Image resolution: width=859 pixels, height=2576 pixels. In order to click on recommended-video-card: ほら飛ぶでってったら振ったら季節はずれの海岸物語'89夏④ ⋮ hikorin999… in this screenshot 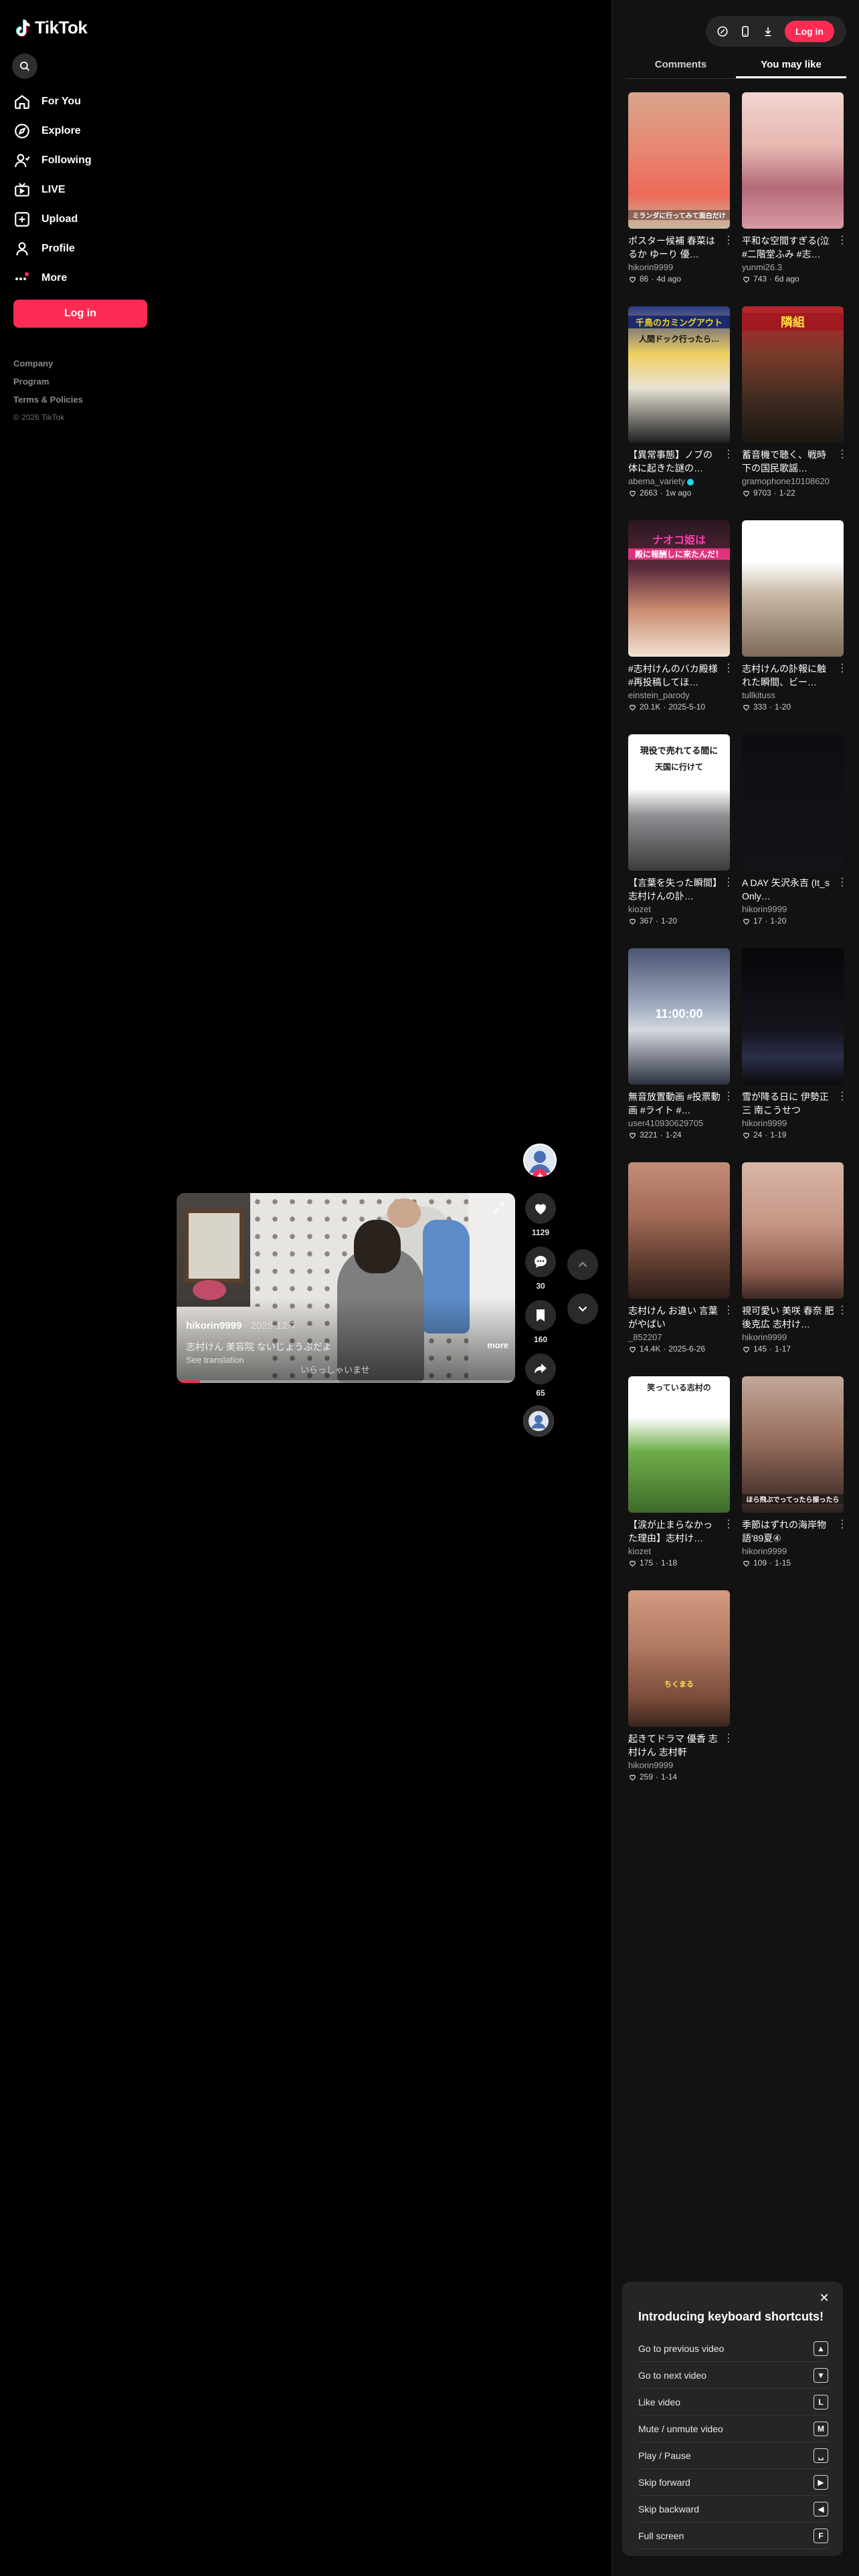, I will do `click(795, 1476)`.